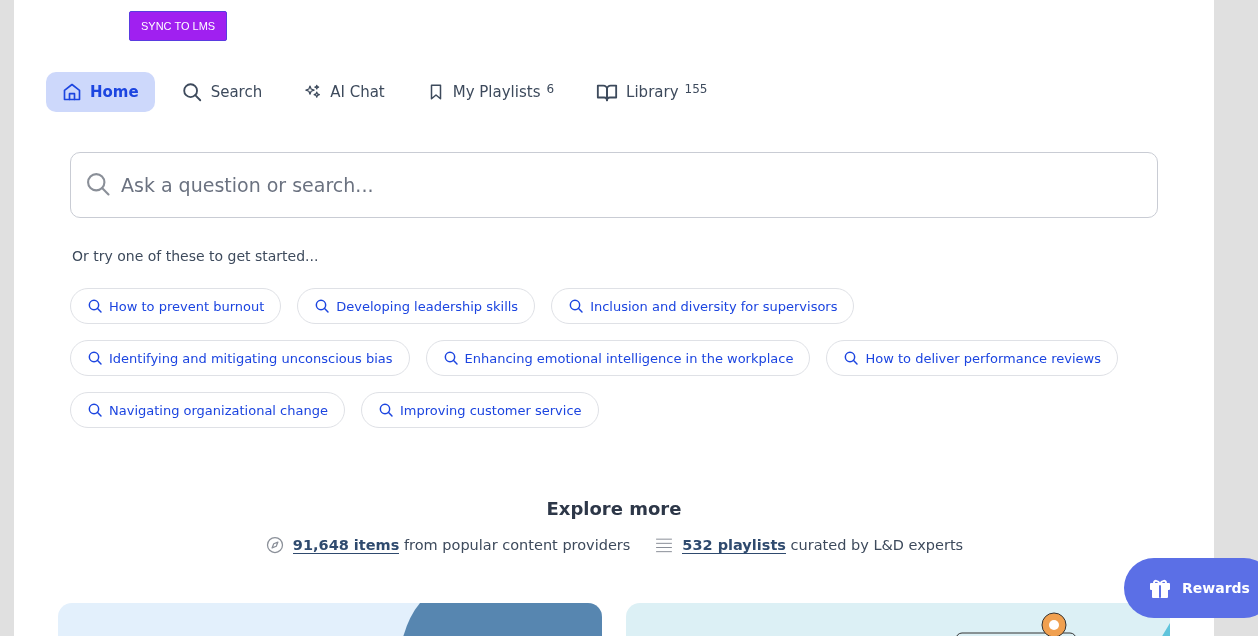  I want to click on nav-tab: AI Chat, so click(344, 92).